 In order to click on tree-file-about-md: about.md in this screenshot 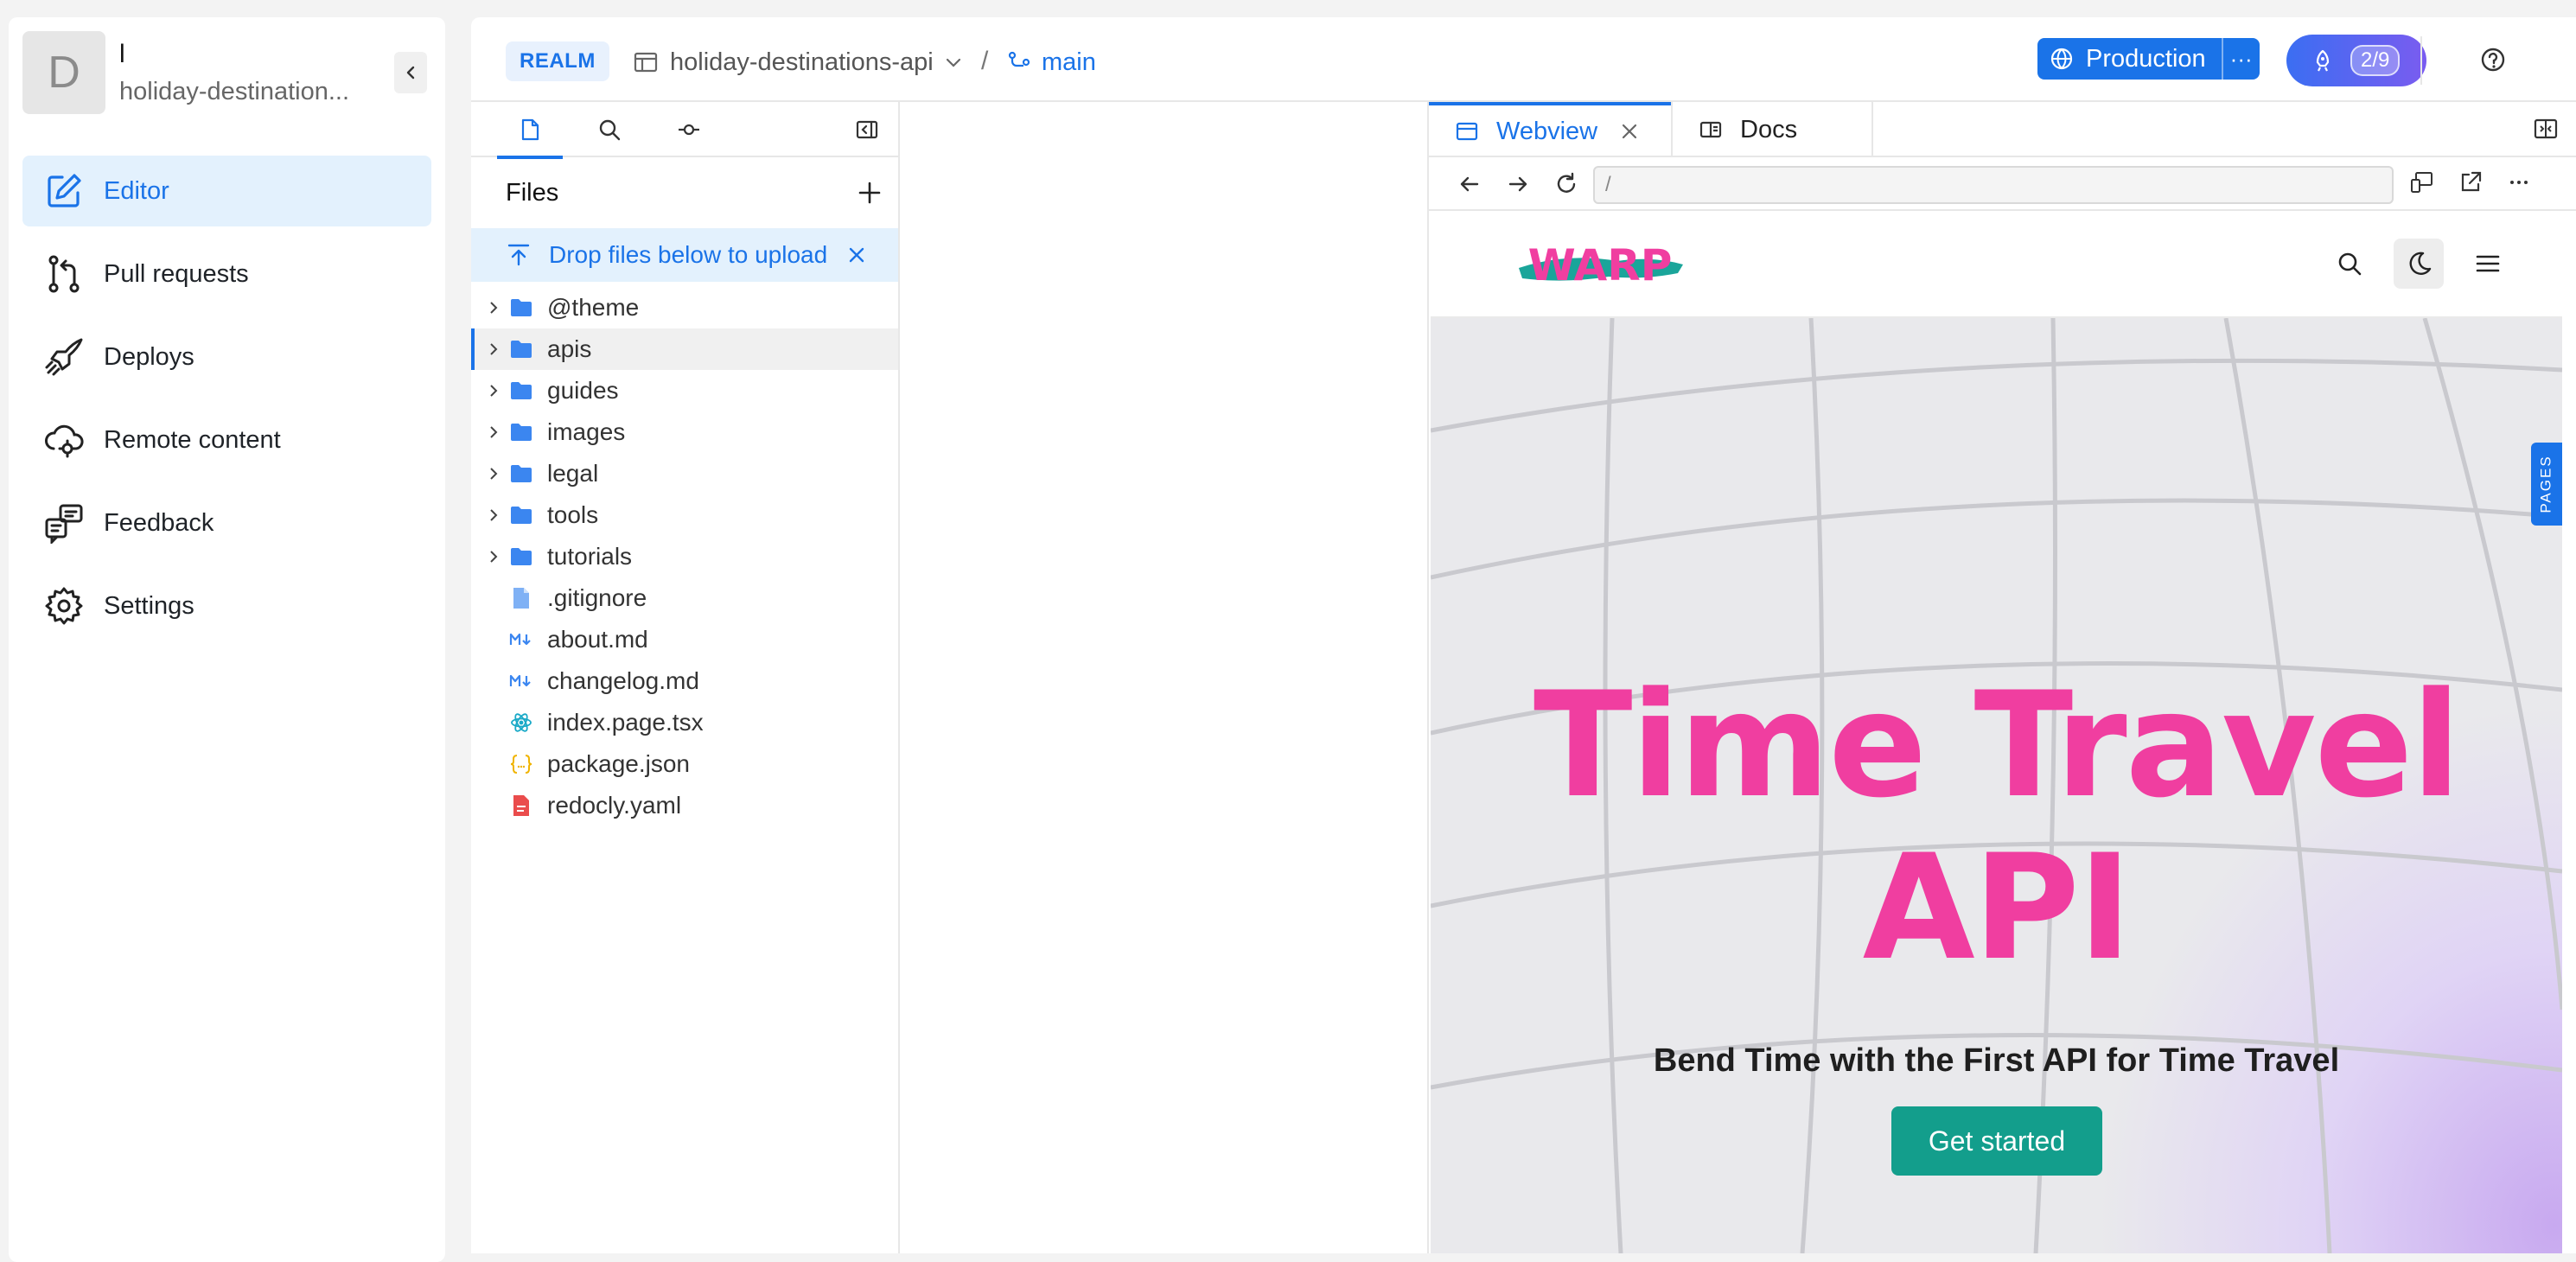, I will do `click(684, 639)`.